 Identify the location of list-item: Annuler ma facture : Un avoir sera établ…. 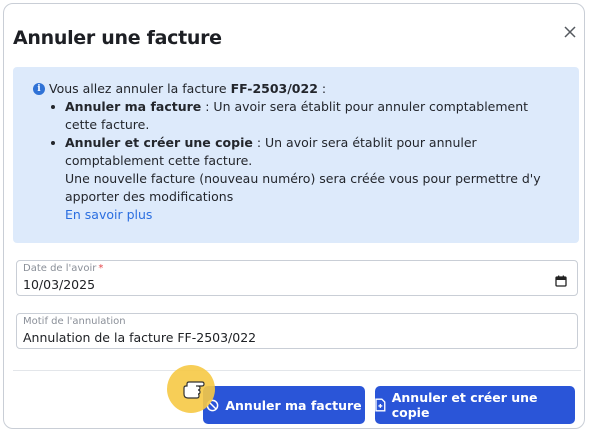
(298, 116).